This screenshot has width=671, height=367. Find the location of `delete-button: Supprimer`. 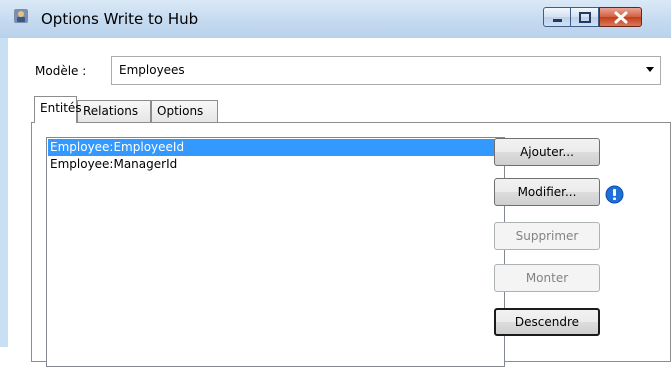

delete-button: Supprimer is located at coordinates (547, 236).